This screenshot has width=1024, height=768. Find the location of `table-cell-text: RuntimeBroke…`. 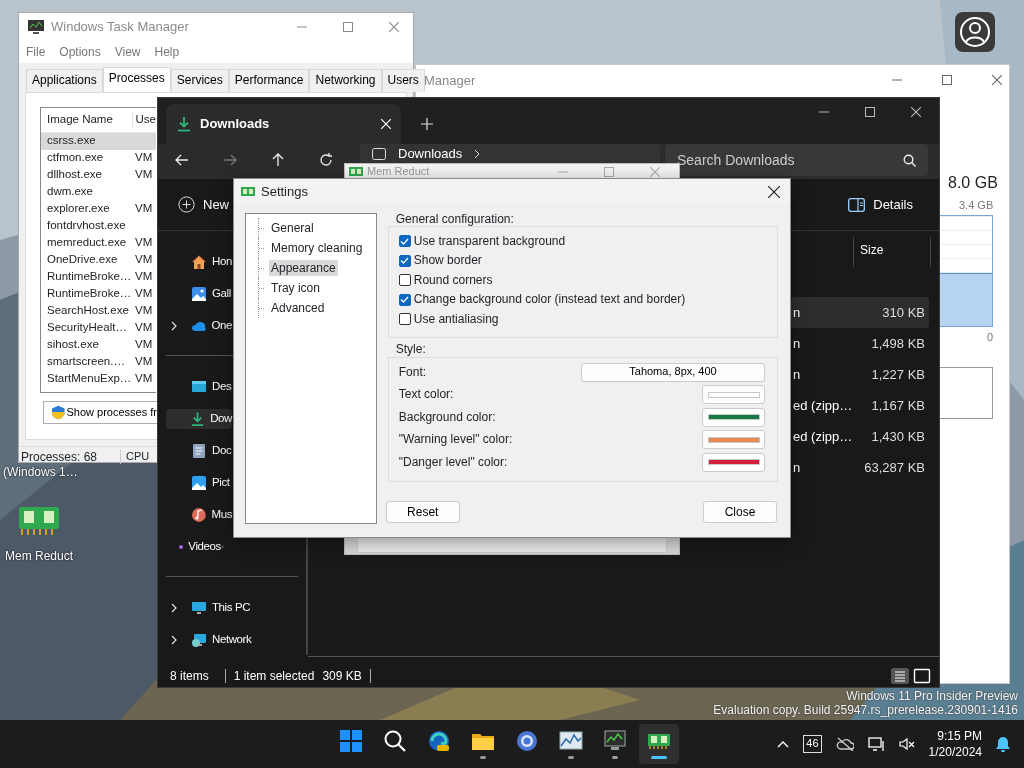

table-cell-text: RuntimeBroke… is located at coordinates (89, 277).